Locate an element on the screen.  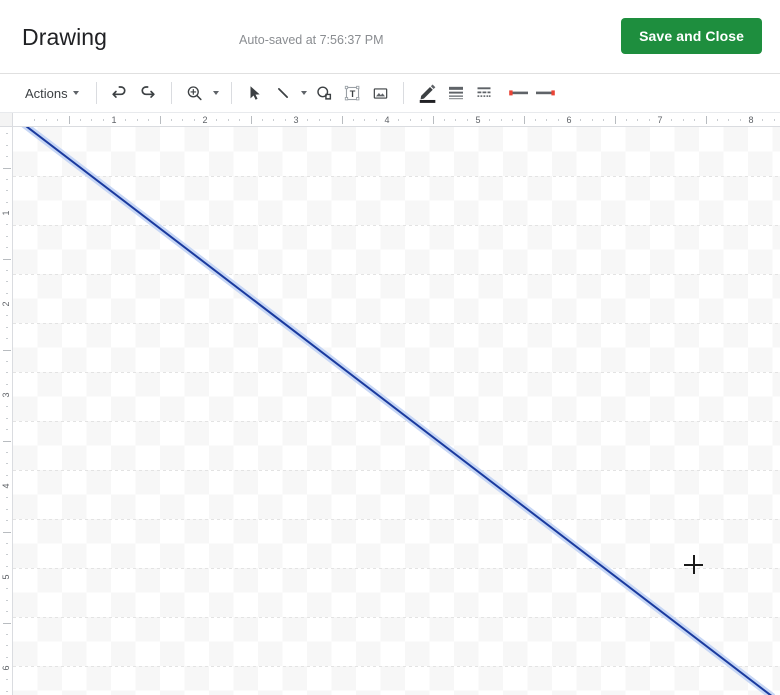
image-tool-button is located at coordinates (381, 93).